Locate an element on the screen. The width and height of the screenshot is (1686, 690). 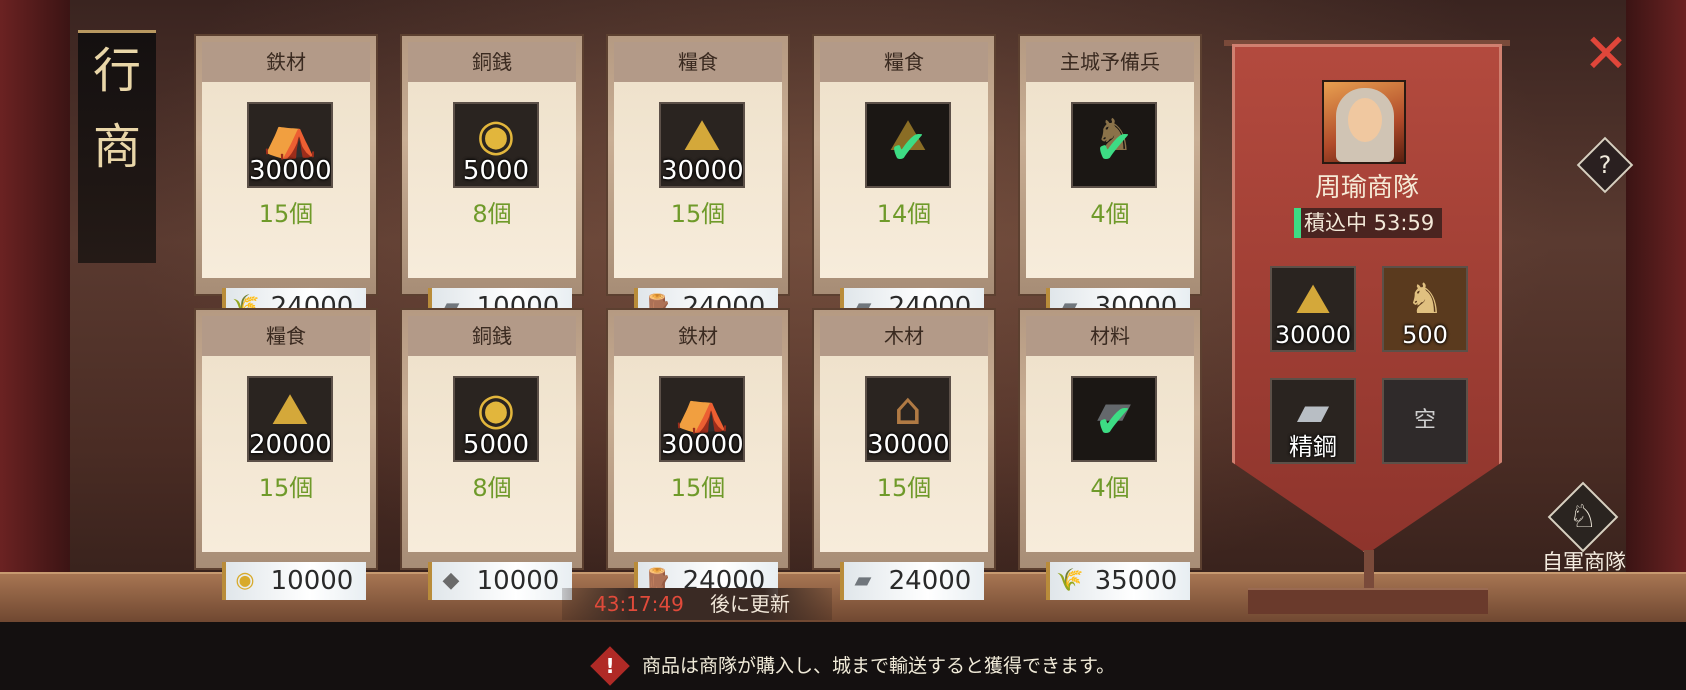
banner-stand is located at coordinates (1369, 571).